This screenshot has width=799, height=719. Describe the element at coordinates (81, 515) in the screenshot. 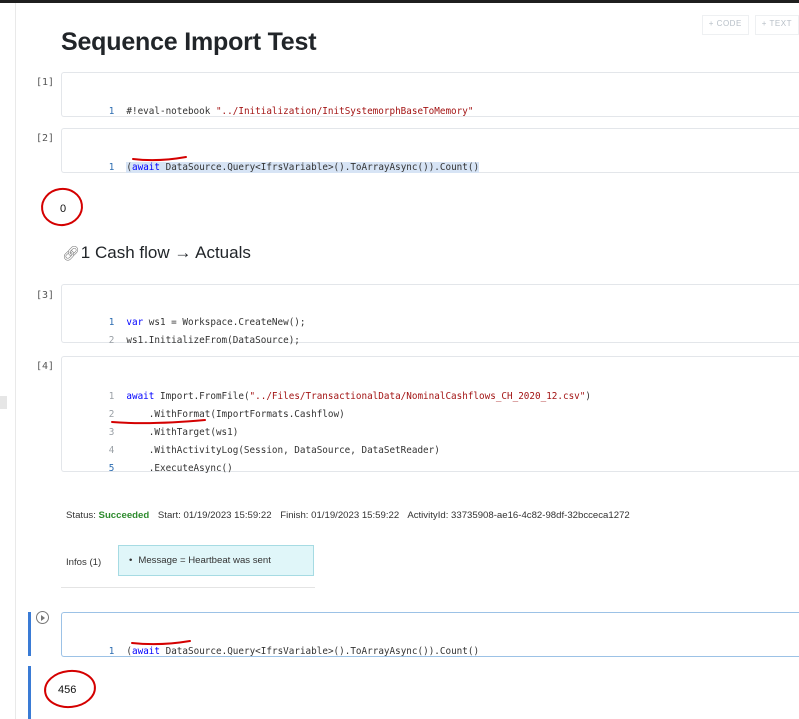

I see `status-label: Status:` at that location.